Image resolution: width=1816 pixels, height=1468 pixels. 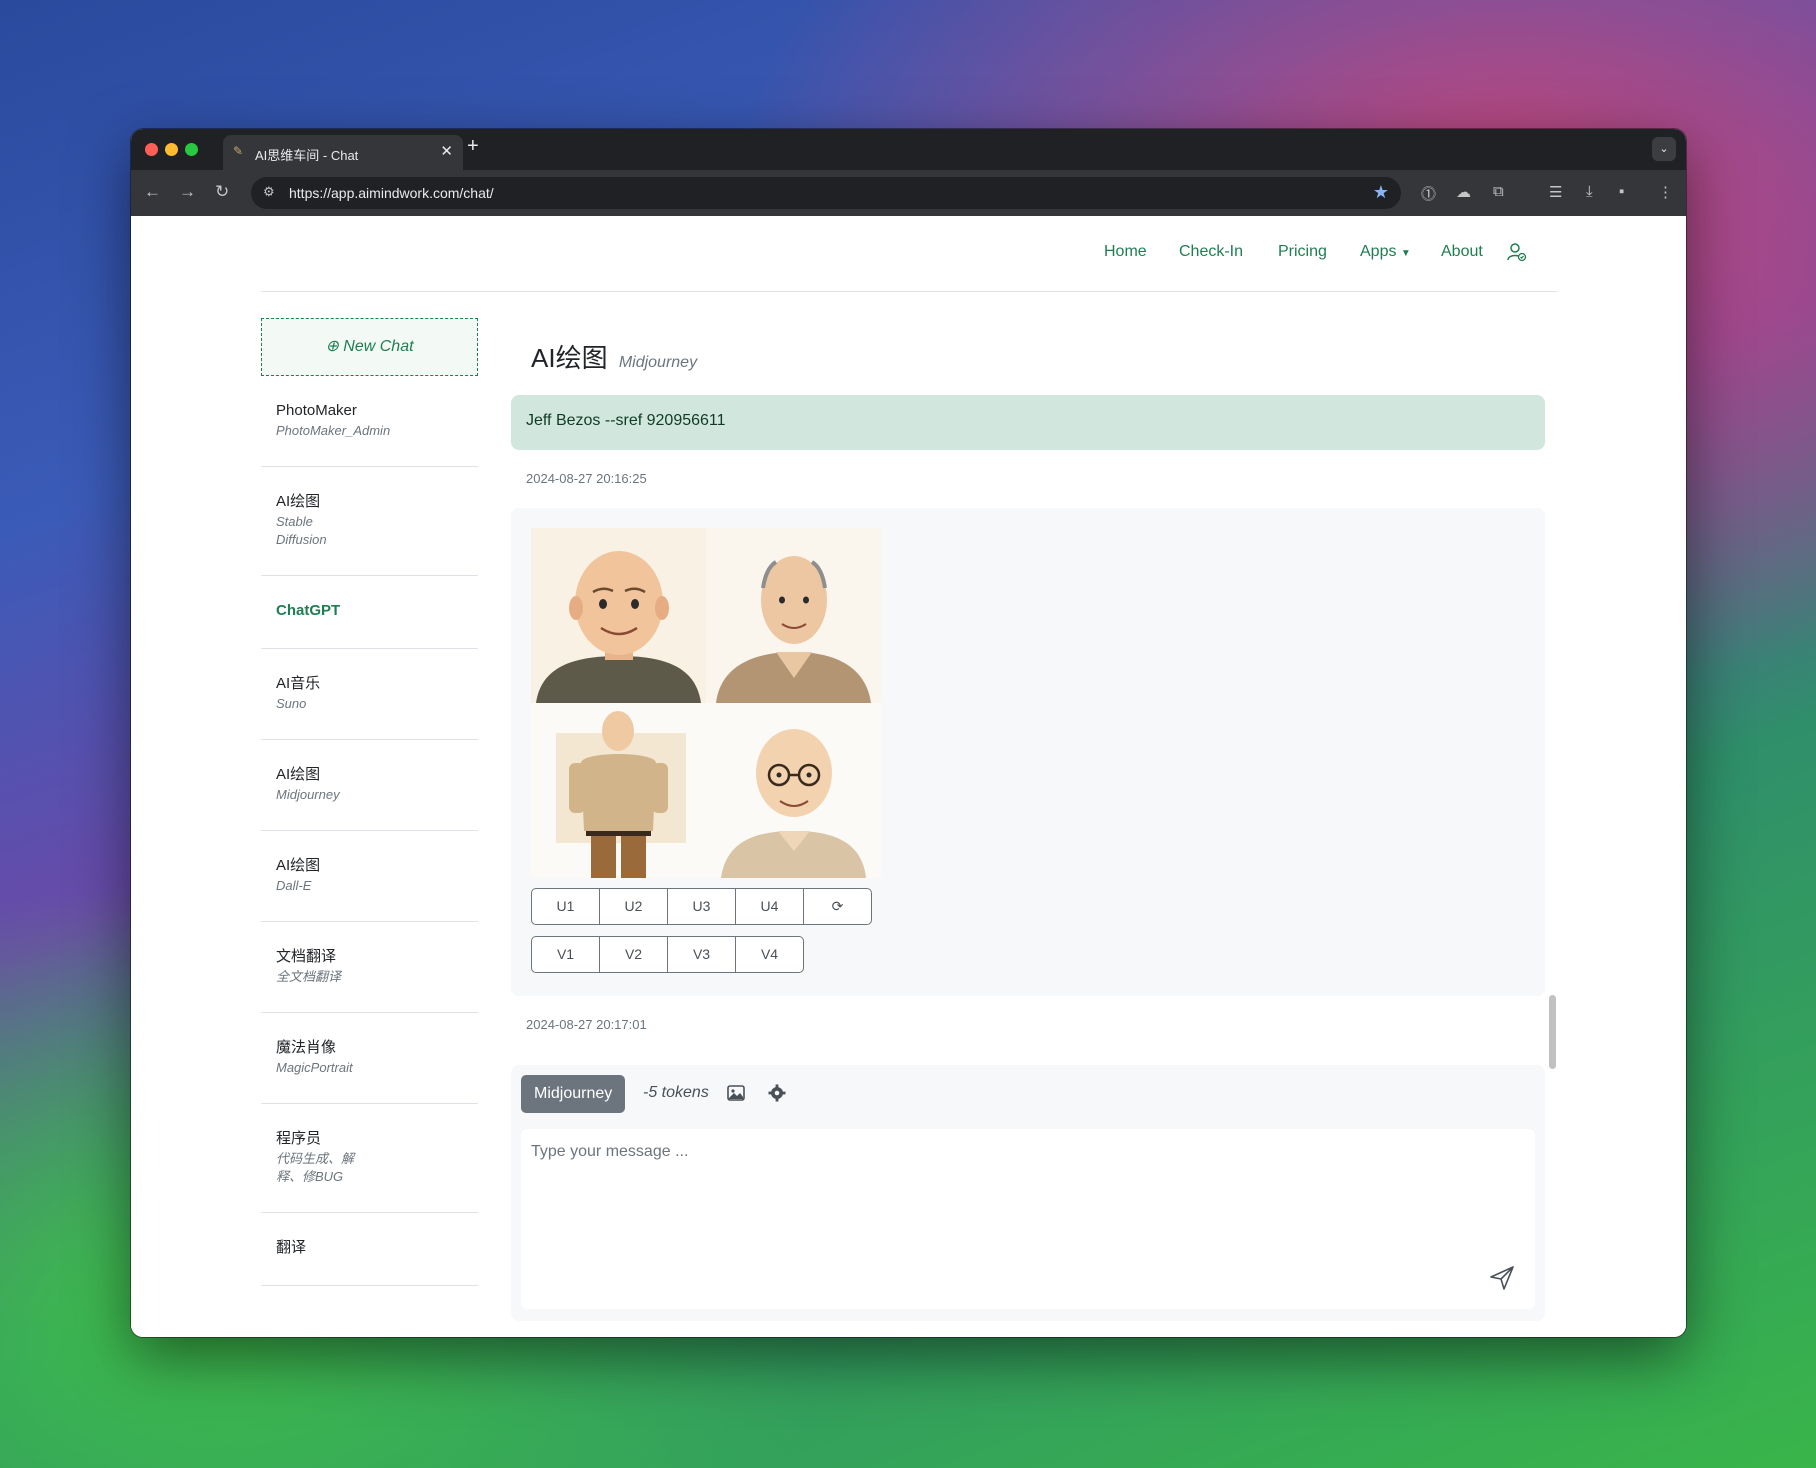 I want to click on user-message-timestamp: 2024-08-27 20:16:25, so click(x=586, y=478).